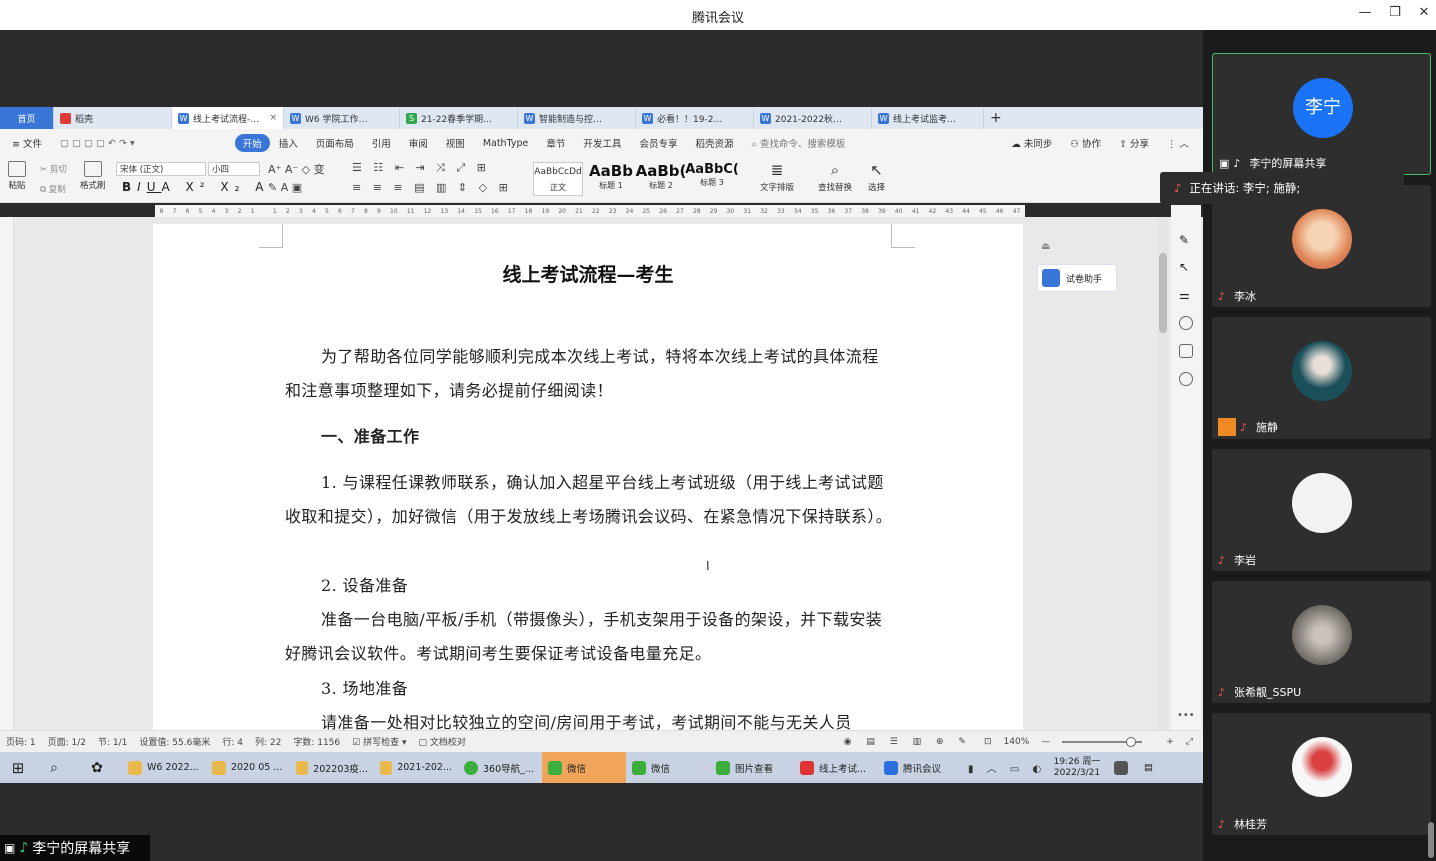 The image size is (1436, 861). Describe the element at coordinates (558, 179) in the screenshot. I see `style-normal: AaBbCcDd 正文` at that location.